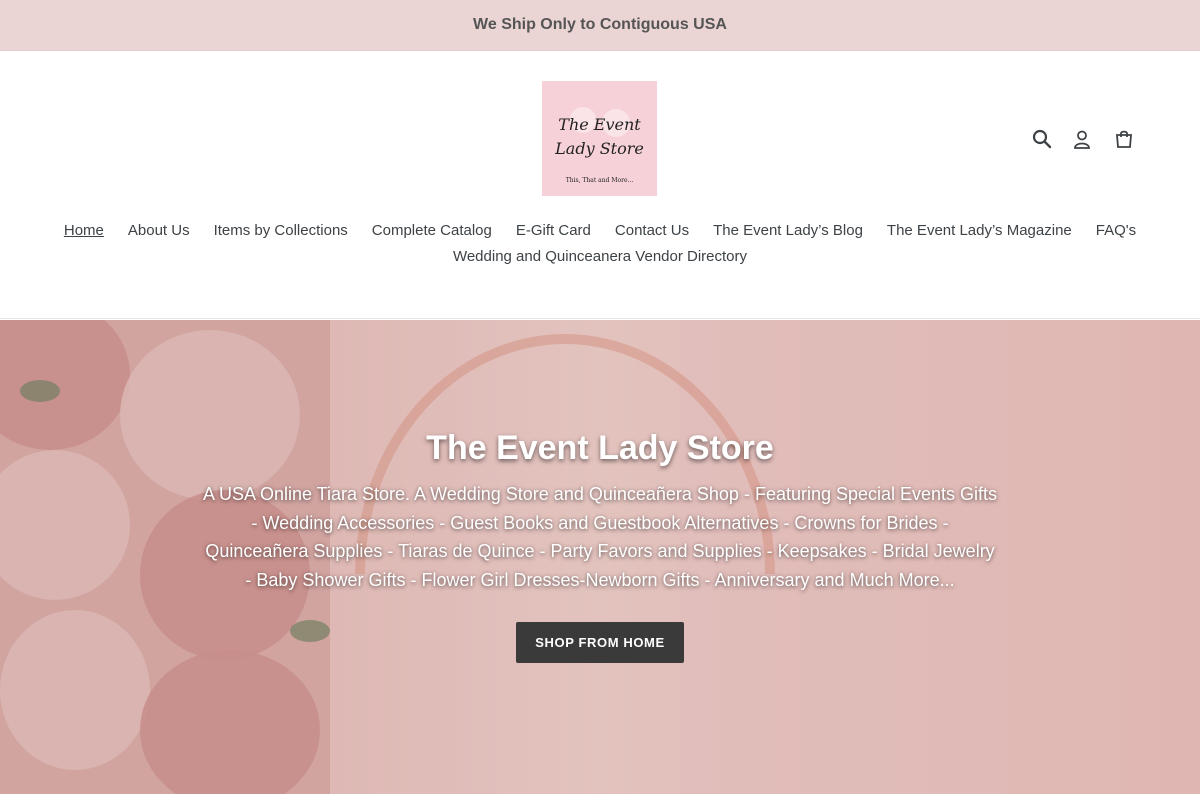  What do you see at coordinates (1124, 139) in the screenshot?
I see `cart-icon` at bounding box center [1124, 139].